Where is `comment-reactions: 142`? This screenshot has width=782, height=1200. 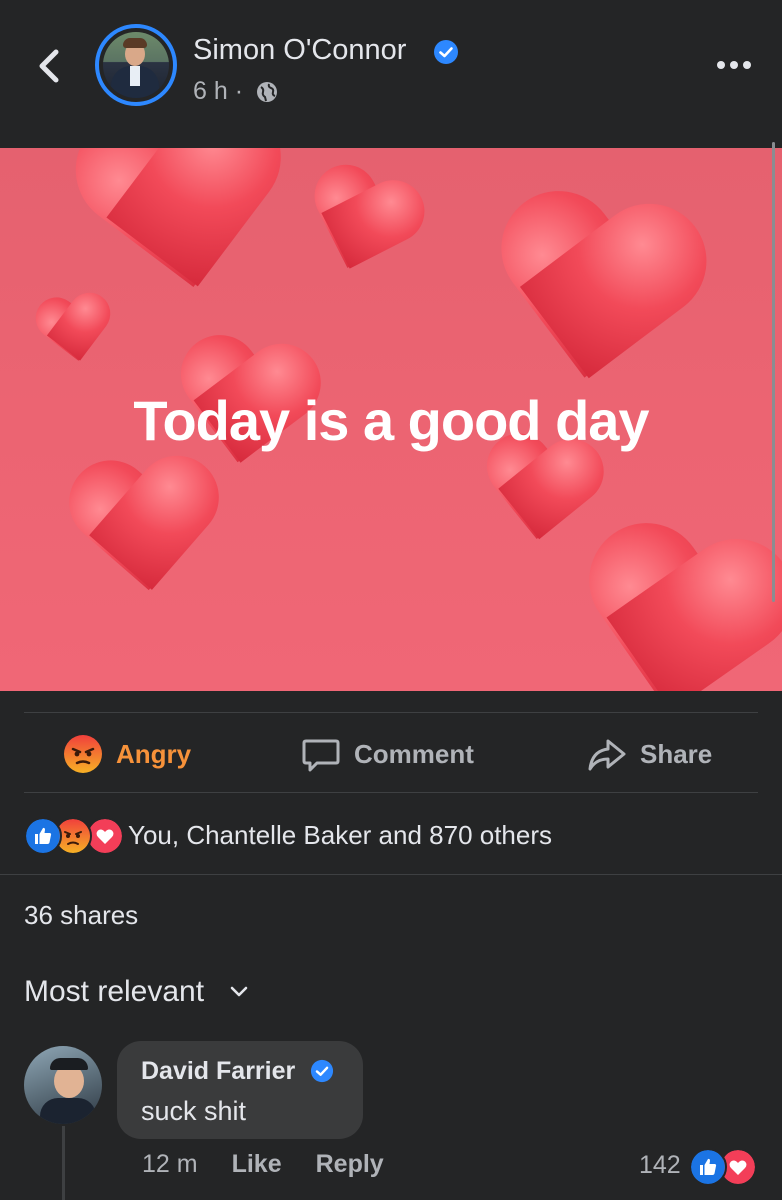 comment-reactions: 142 is located at coordinates (699, 1167).